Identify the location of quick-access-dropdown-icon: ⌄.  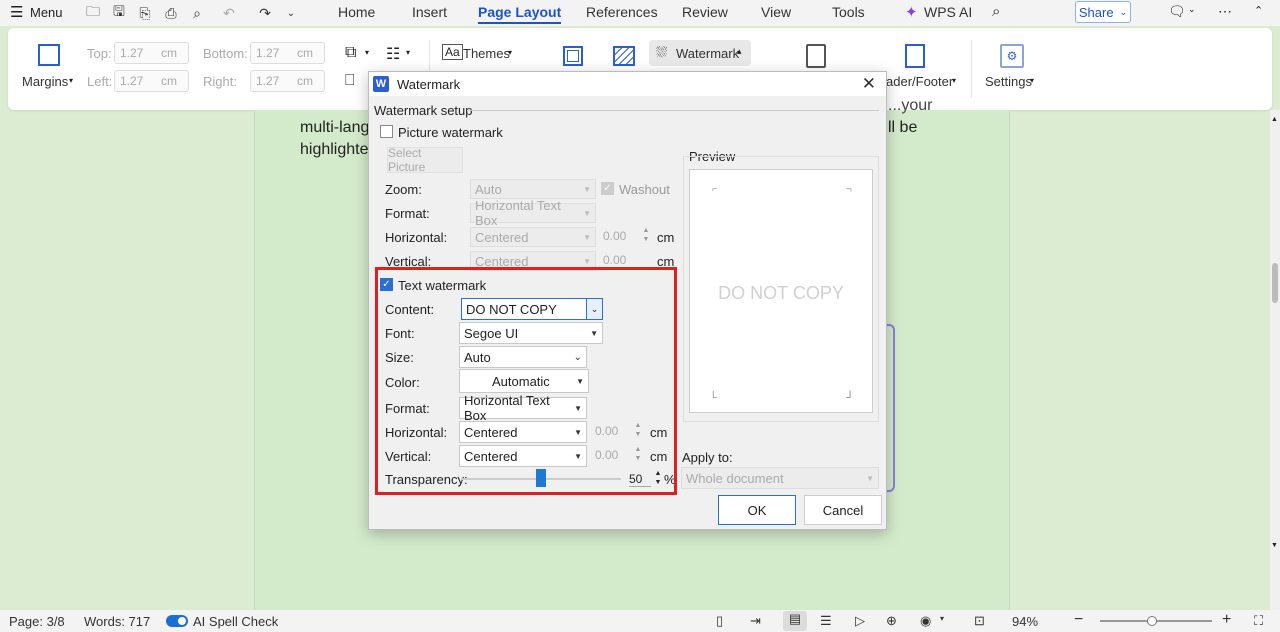
(291, 13).